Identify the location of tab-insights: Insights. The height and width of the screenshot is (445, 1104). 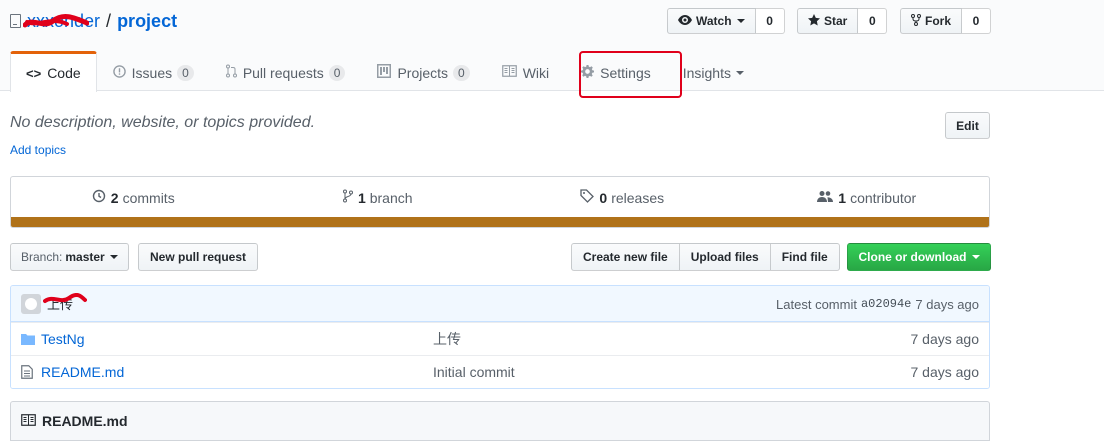
(713, 71).